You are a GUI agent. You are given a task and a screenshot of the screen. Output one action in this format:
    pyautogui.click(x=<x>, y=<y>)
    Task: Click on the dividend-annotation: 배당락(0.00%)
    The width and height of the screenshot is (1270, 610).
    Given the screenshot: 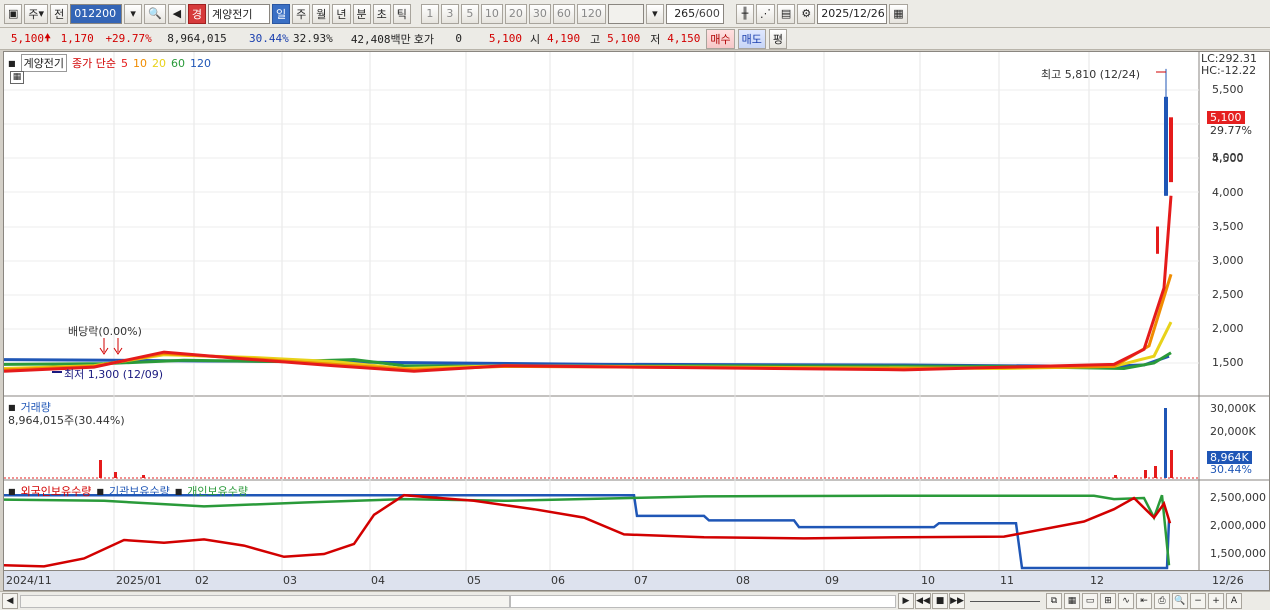 What is the action you would take?
    pyautogui.click(x=105, y=331)
    